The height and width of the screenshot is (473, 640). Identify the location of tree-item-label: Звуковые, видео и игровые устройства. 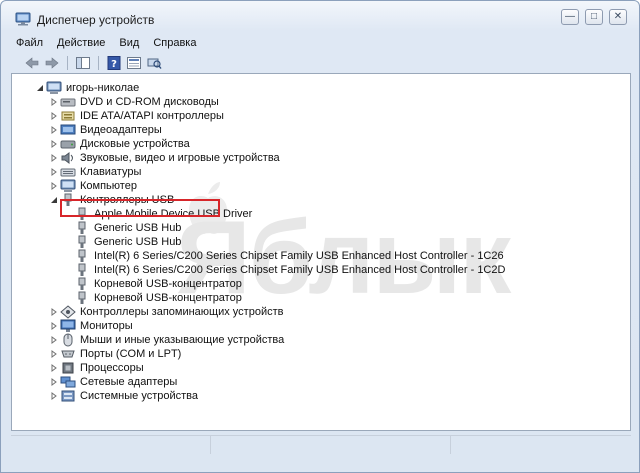
(180, 158).